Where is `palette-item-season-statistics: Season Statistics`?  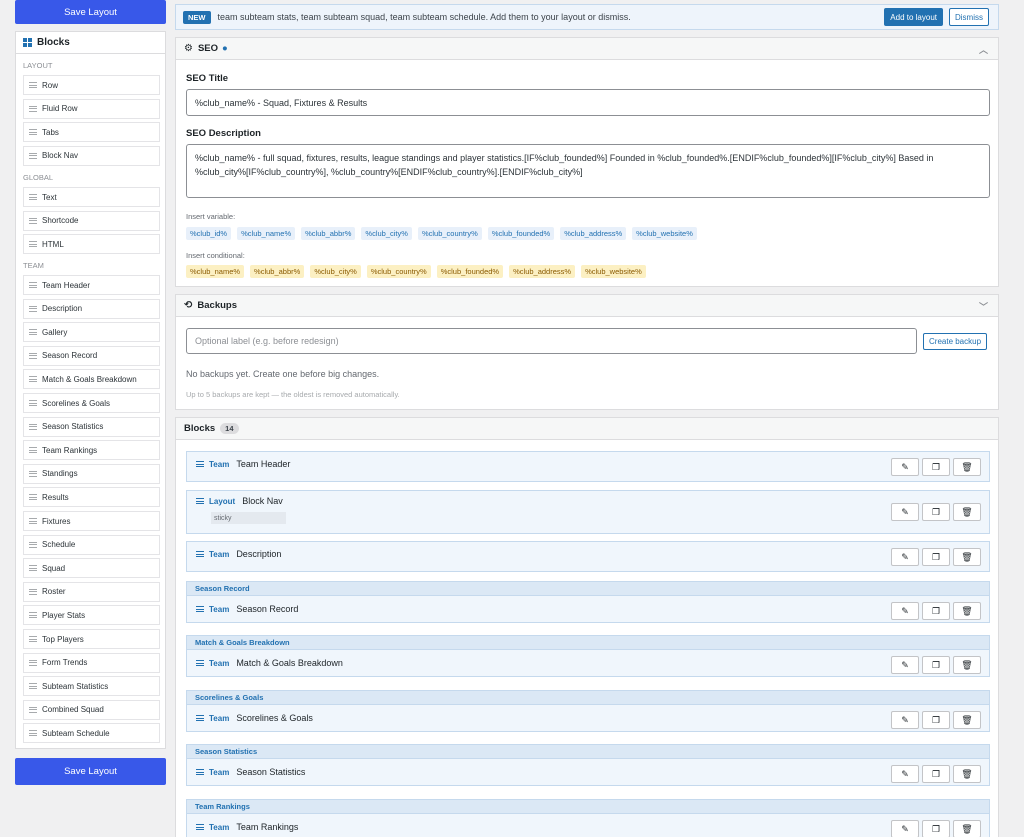
palette-item-season-statistics: Season Statistics is located at coordinates (91, 426).